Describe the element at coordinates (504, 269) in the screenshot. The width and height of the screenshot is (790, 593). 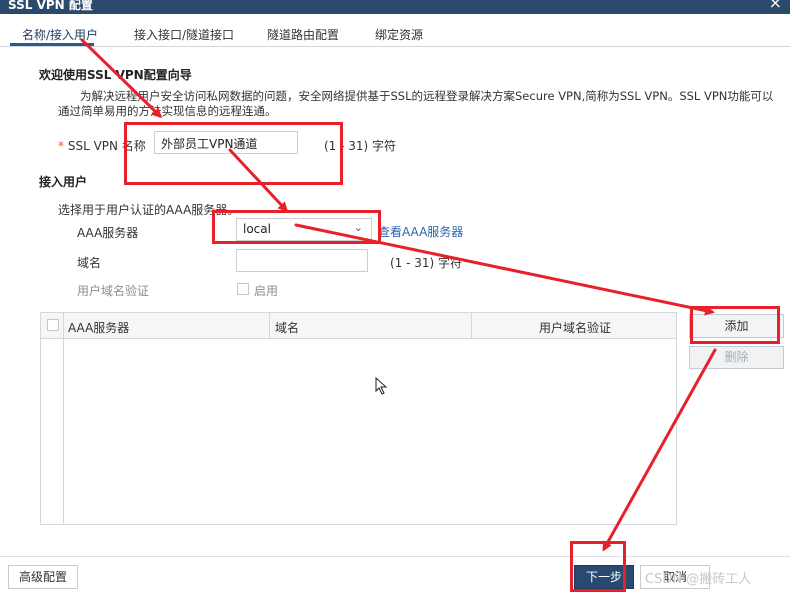
I see `arrow-aaa-to-add` at that location.